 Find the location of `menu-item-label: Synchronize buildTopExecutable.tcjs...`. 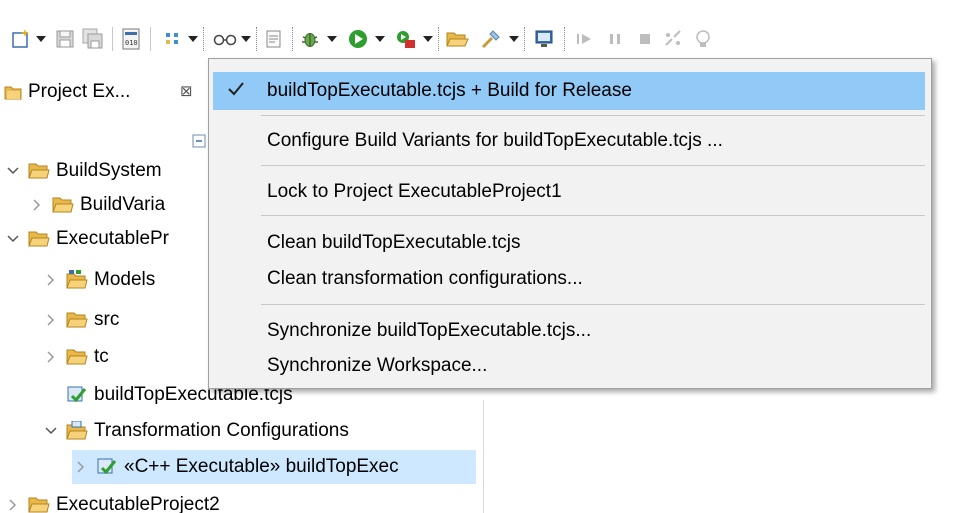

menu-item-label: Synchronize buildTopExecutable.tcjs... is located at coordinates (429, 330).